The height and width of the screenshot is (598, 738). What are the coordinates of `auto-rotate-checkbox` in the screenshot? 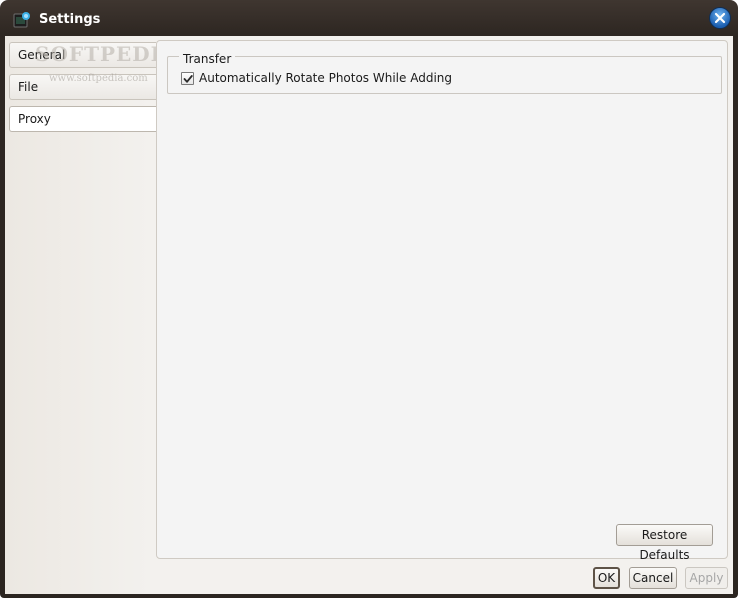 It's located at (187, 78).